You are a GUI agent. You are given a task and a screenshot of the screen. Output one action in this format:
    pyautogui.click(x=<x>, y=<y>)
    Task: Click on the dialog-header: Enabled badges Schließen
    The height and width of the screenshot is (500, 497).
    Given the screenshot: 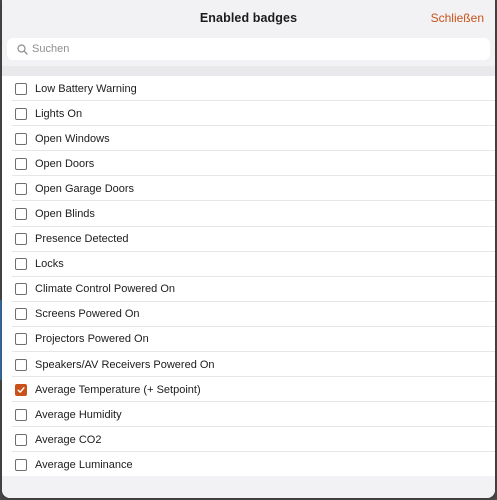 What is the action you would take?
    pyautogui.click(x=248, y=18)
    